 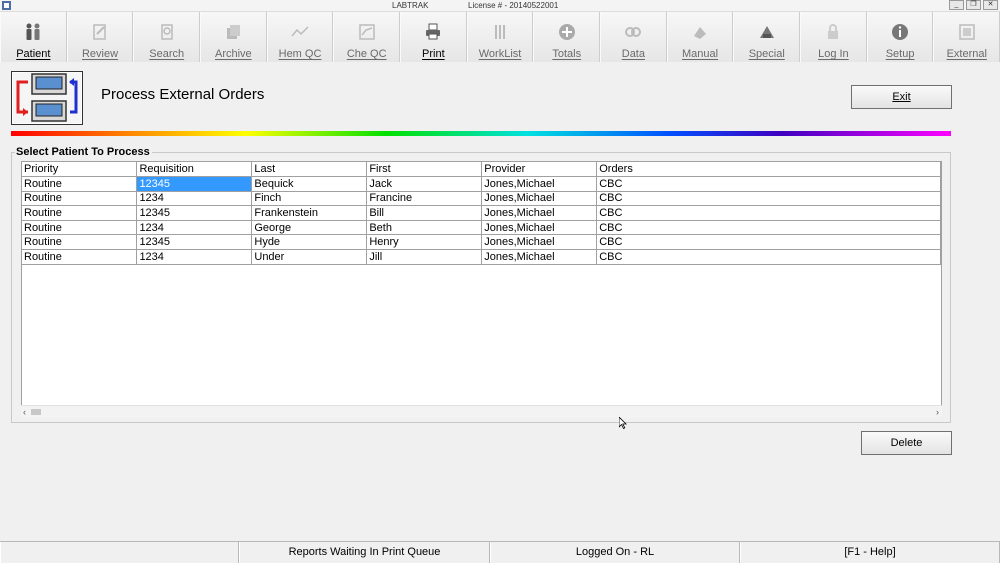 What do you see at coordinates (481, 133) in the screenshot?
I see `rainbow-divider` at bounding box center [481, 133].